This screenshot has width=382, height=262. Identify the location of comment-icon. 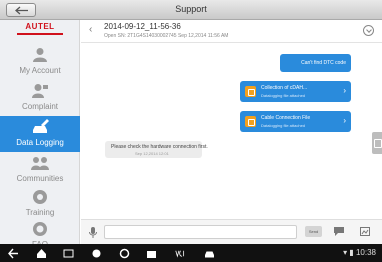
(339, 231).